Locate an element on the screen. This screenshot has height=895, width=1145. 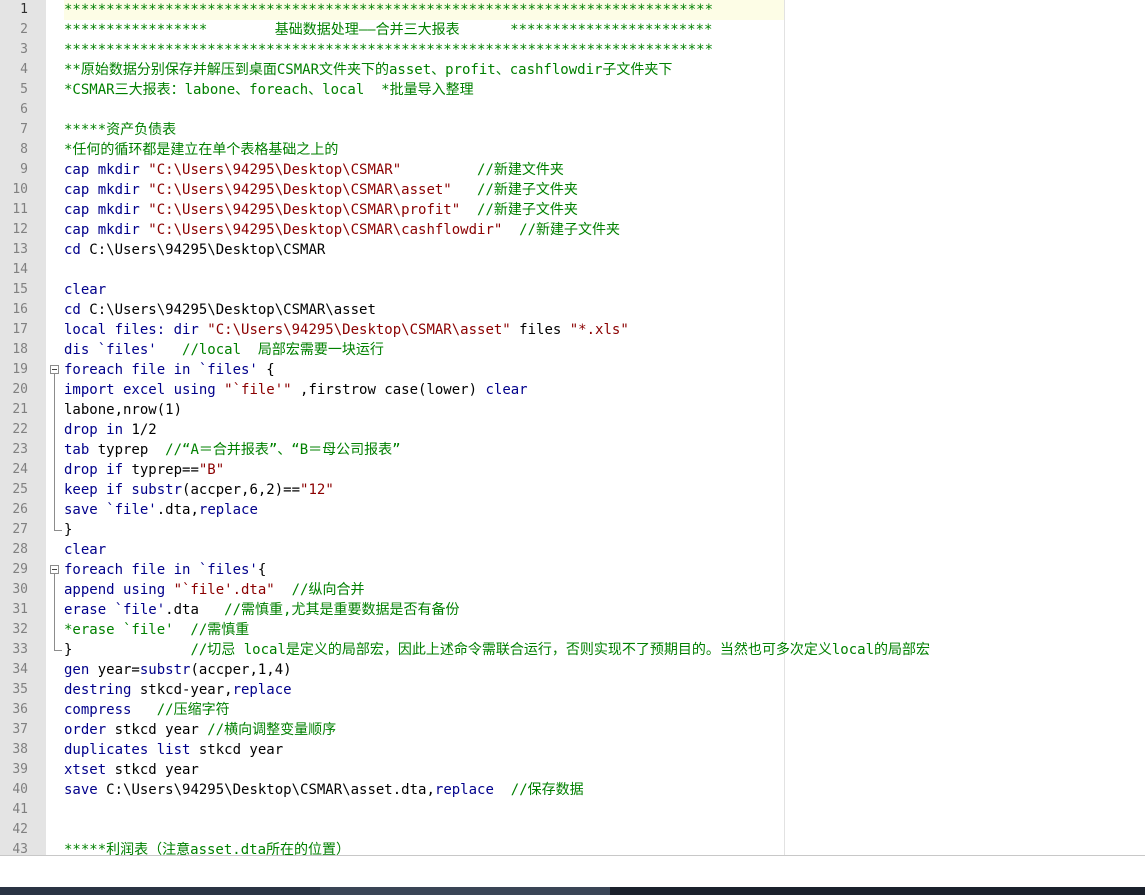
code-token: xtset is located at coordinates (89, 770).